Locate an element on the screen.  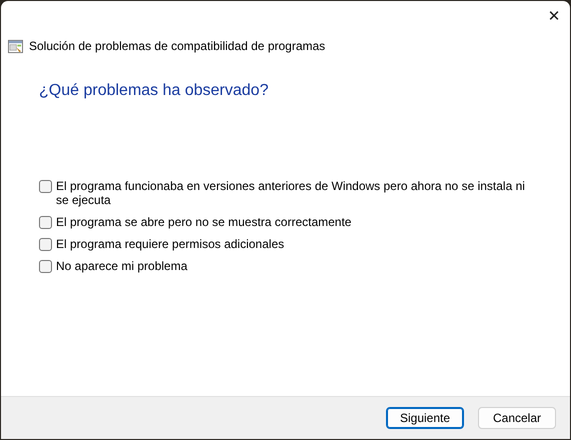
checkbox-label: El programa requiere permisos adicionales is located at coordinates (170, 244).